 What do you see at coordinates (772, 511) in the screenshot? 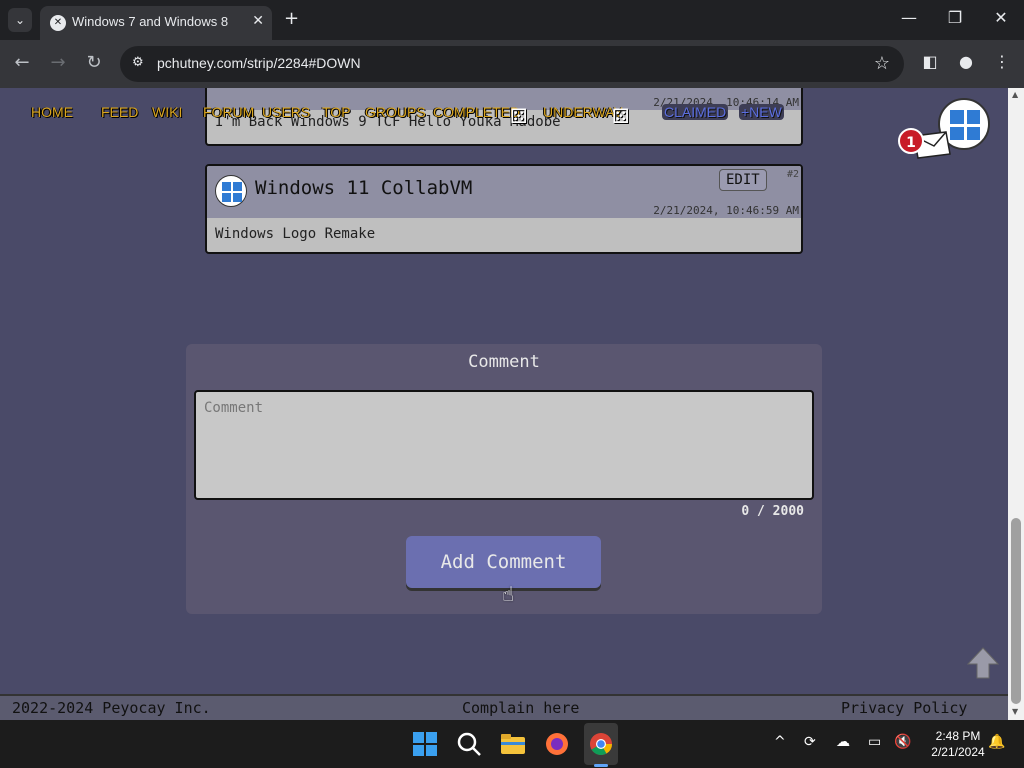
I see `char-counter: 0 / 2000` at bounding box center [772, 511].